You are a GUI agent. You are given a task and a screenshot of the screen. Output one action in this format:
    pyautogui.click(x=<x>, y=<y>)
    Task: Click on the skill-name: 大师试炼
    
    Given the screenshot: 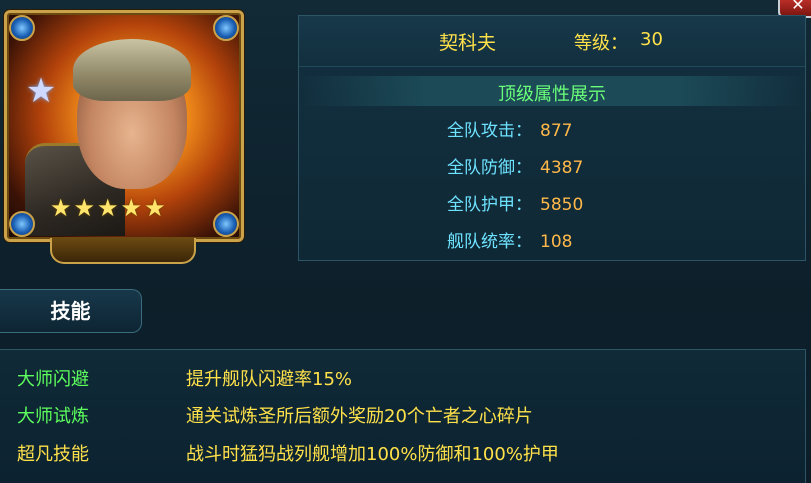 What is the action you would take?
    pyautogui.click(x=53, y=416)
    